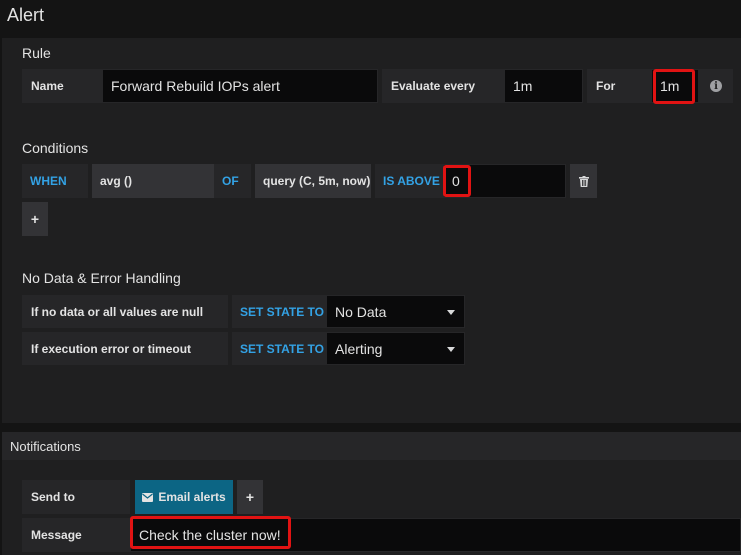  What do you see at coordinates (395, 311) in the screenshot?
I see `no-data-state-select: No Data` at bounding box center [395, 311].